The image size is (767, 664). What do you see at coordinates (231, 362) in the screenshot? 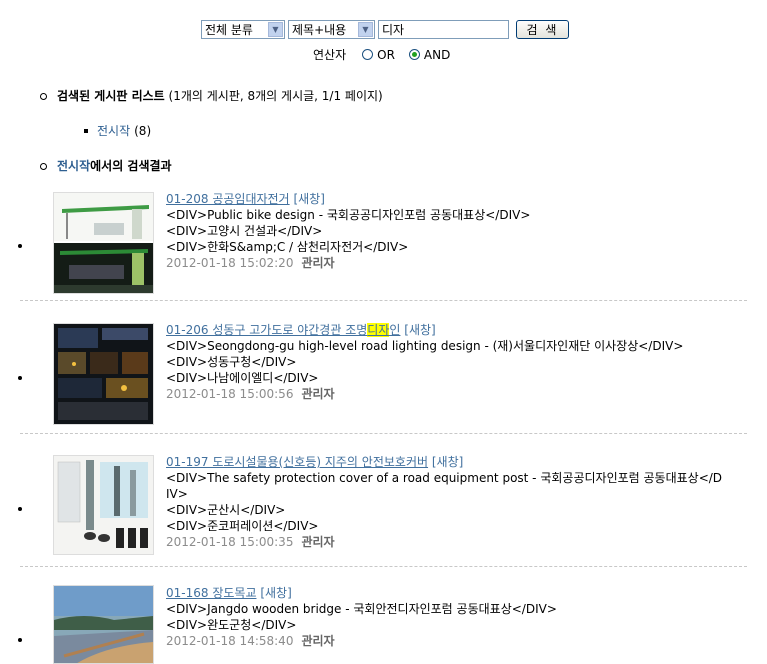
I see `result-desc-line: <DIV>성동구청</DIV>` at bounding box center [231, 362].